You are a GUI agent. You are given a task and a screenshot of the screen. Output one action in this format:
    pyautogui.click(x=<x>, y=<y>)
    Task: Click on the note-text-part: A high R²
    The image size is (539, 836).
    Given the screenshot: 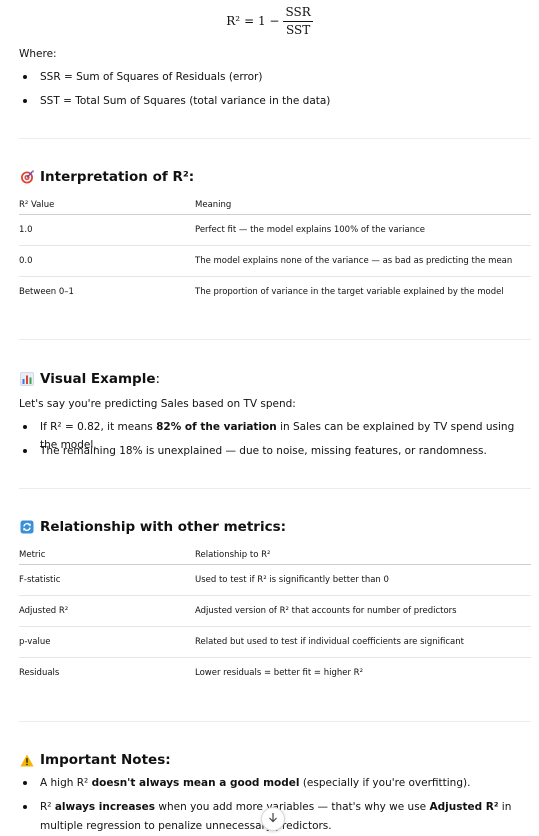 What is the action you would take?
    pyautogui.click(x=66, y=783)
    